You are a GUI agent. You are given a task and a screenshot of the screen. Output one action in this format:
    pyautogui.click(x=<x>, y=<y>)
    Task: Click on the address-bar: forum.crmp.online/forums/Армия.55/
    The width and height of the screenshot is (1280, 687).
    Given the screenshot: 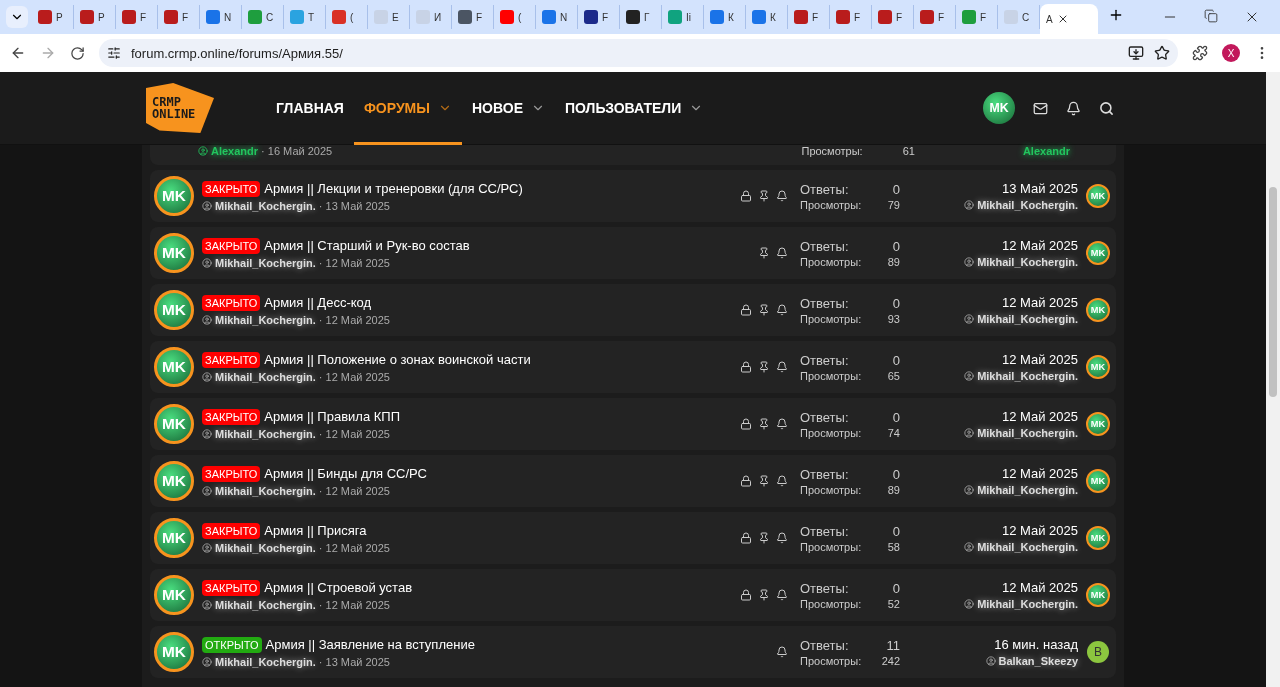 What is the action you would take?
    pyautogui.click(x=638, y=53)
    